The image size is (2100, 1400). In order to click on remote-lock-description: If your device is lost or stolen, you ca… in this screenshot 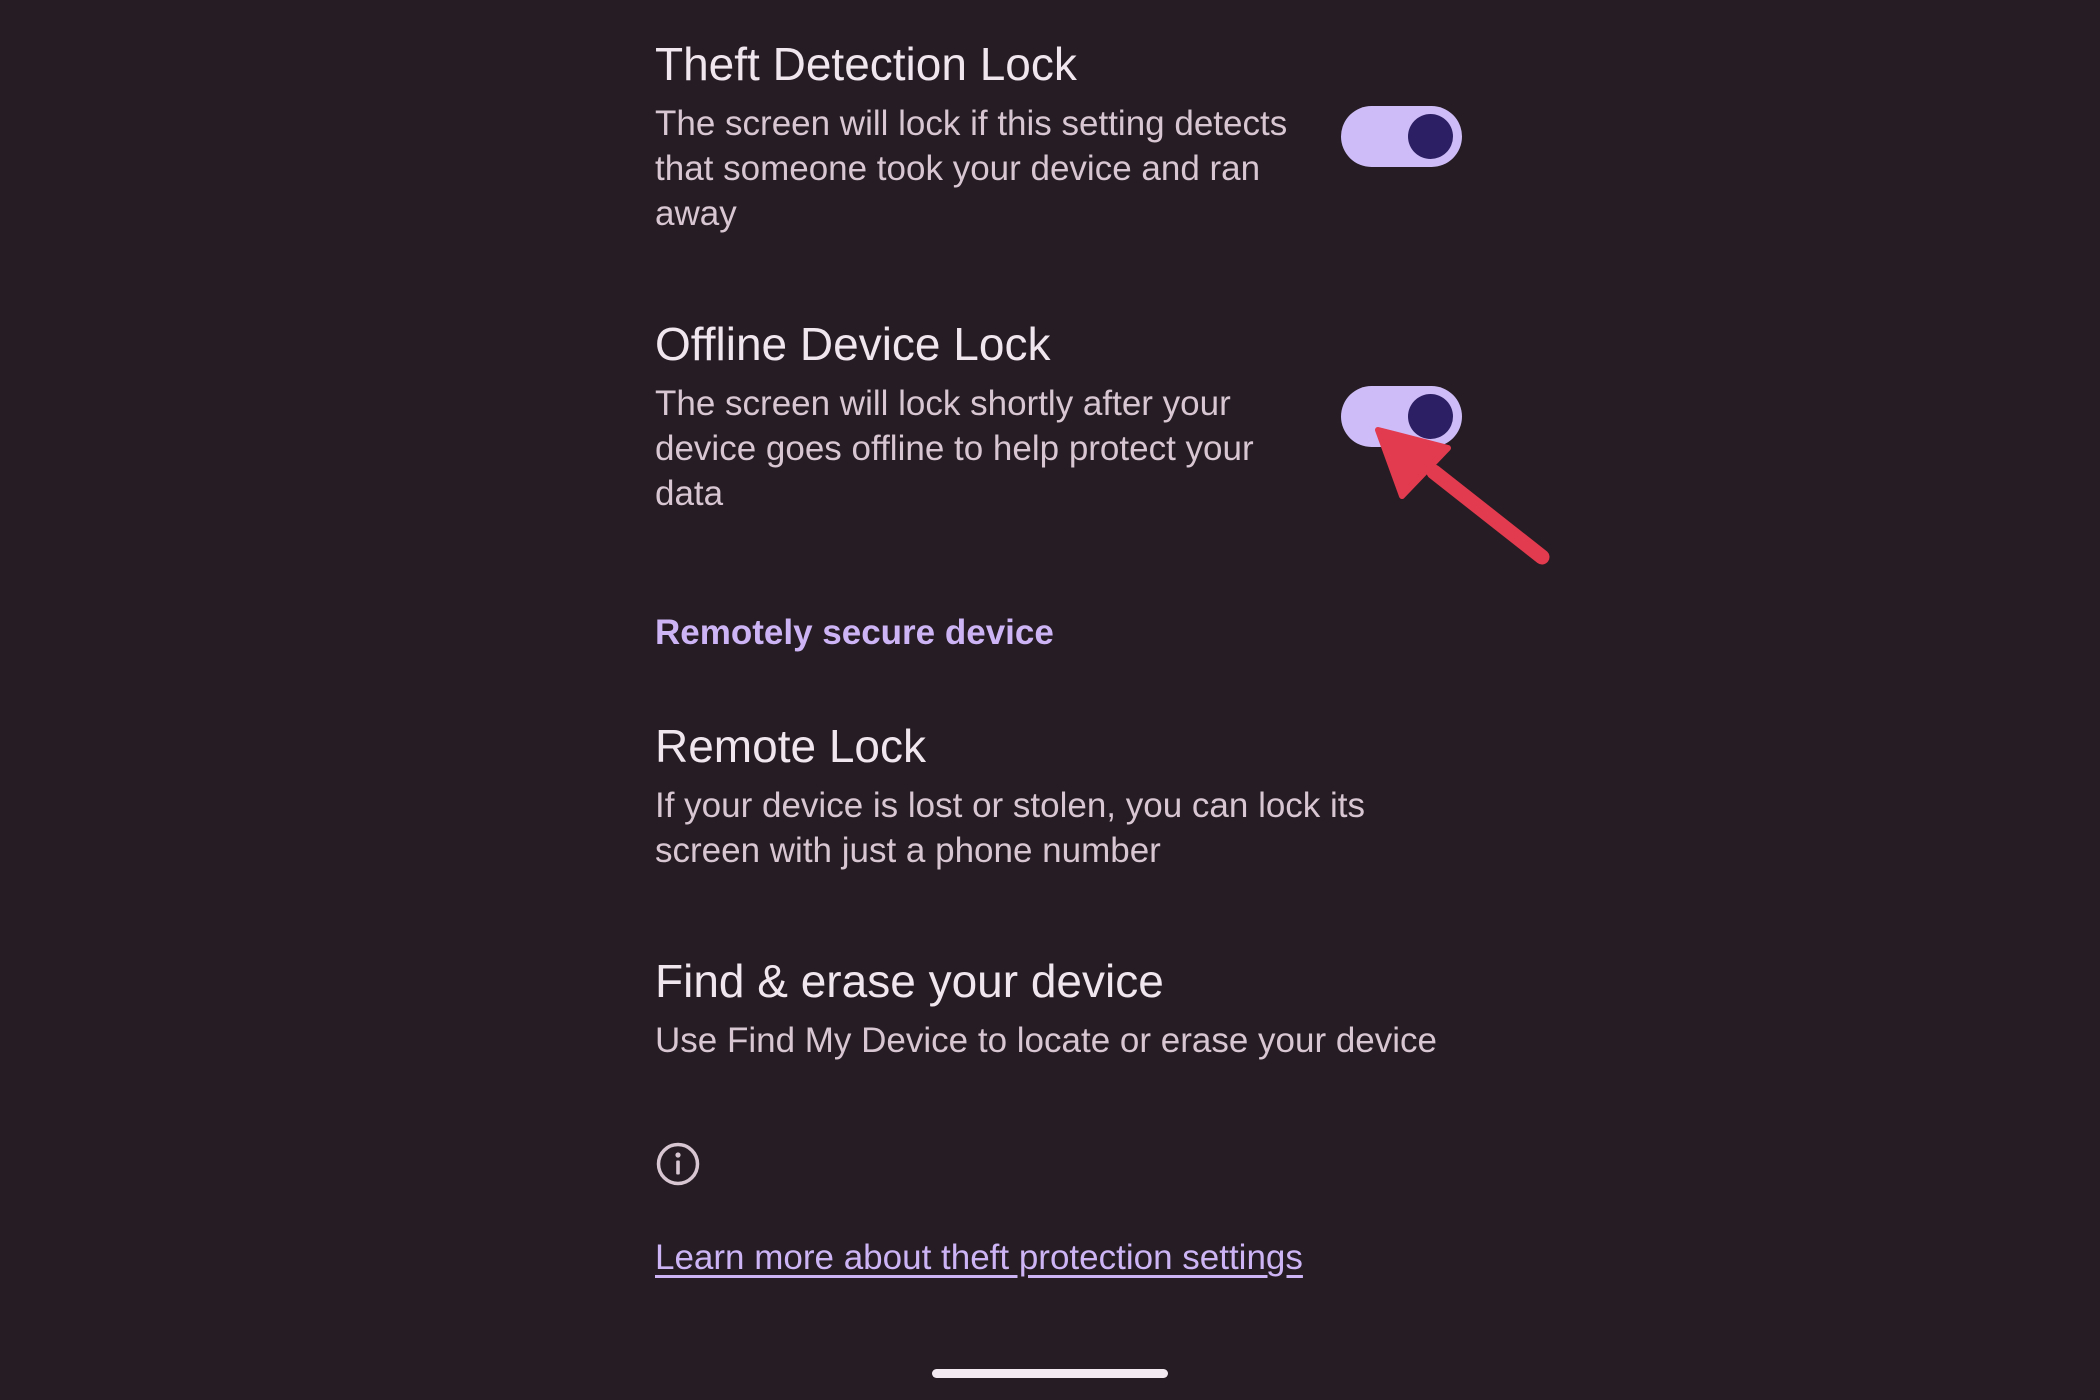, I will do `click(1010, 828)`.